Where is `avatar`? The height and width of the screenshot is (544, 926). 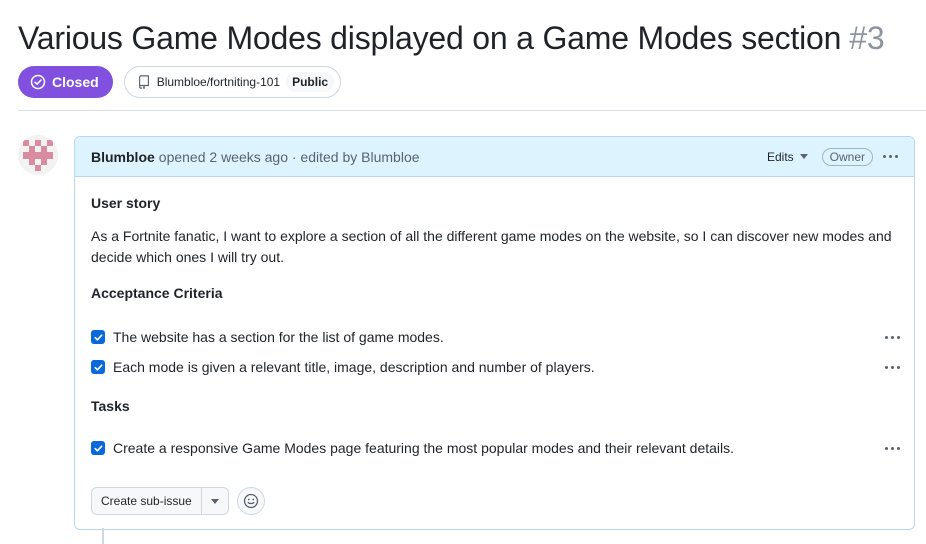
avatar is located at coordinates (38, 155).